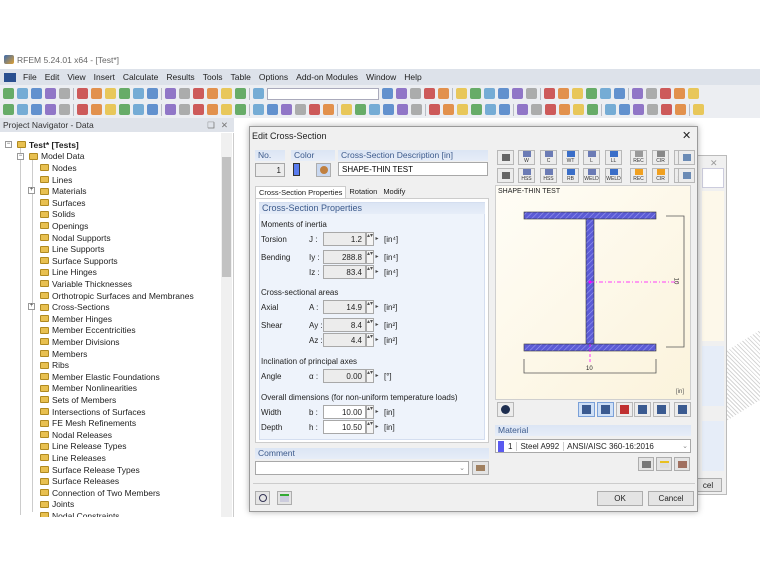  I want to click on units-button, so click(284, 498).